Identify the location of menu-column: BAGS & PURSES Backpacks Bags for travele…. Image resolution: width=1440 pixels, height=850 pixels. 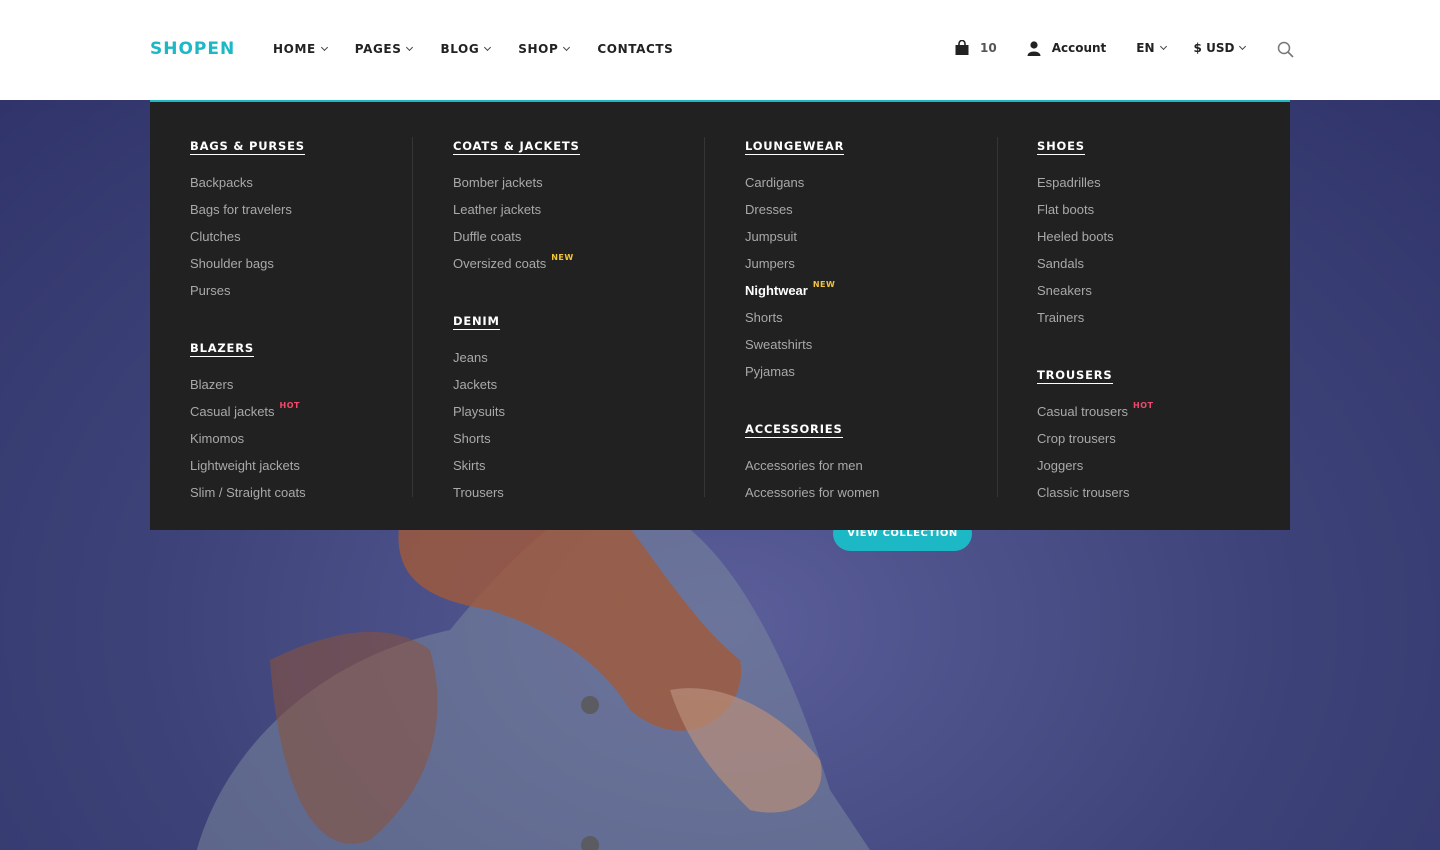
(301, 318).